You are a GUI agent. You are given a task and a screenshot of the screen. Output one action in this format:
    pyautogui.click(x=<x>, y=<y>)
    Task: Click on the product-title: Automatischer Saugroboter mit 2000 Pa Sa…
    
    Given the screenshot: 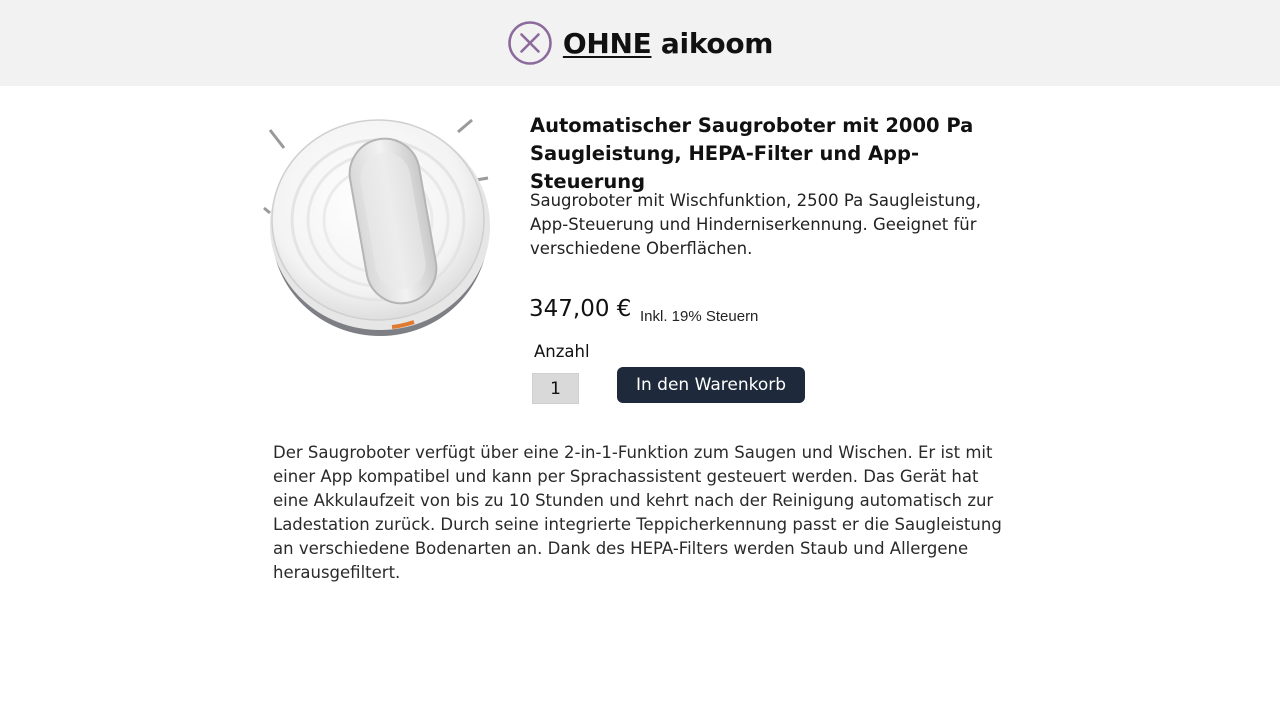 What is the action you would take?
    pyautogui.click(x=752, y=153)
    